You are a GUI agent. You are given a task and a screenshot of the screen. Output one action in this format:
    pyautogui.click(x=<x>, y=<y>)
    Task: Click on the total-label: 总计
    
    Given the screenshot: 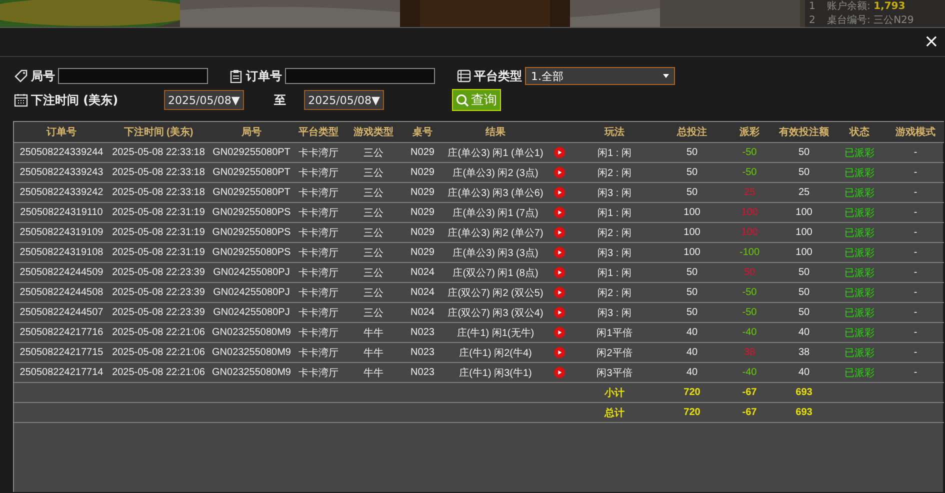 What is the action you would take?
    pyautogui.click(x=614, y=412)
    